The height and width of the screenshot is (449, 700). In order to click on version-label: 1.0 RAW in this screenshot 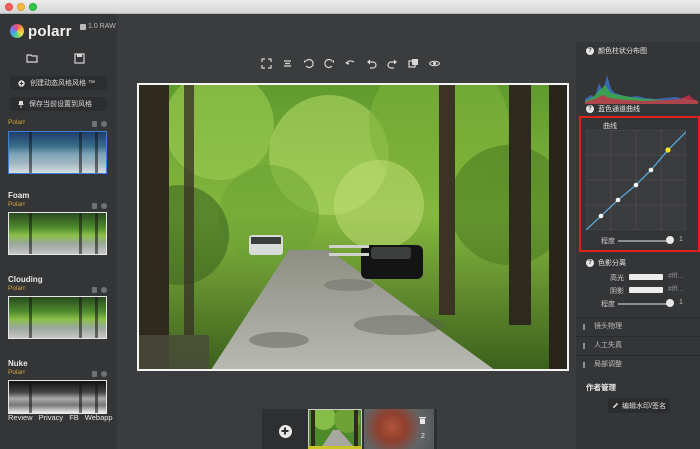, I will do `click(102, 26)`.